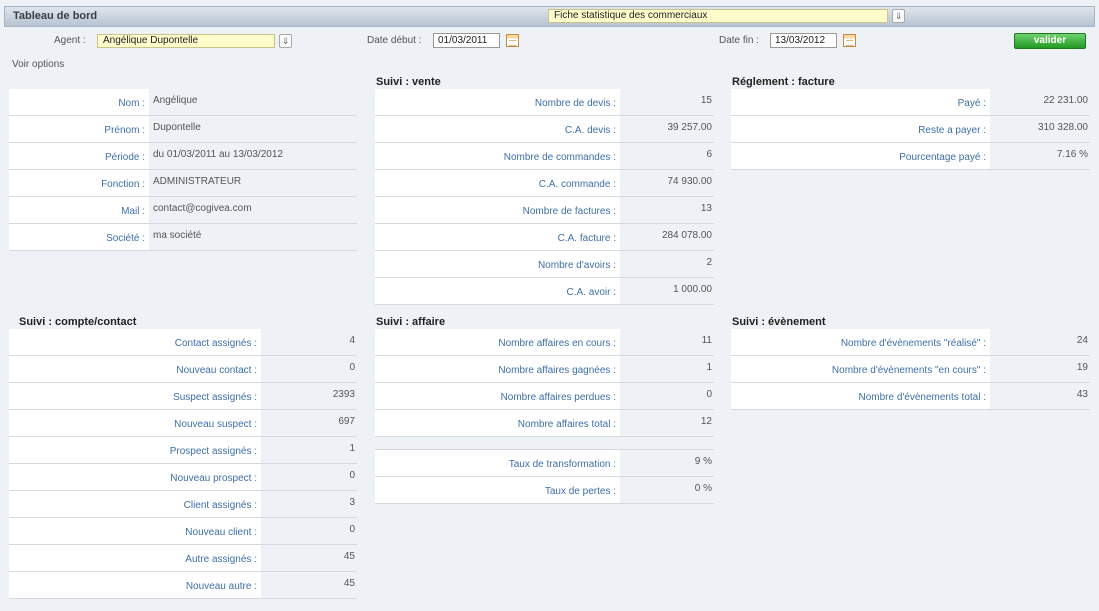 Image resolution: width=1099 pixels, height=611 pixels. What do you see at coordinates (79, 210) in the screenshot?
I see `stat-label: Mail :` at bounding box center [79, 210].